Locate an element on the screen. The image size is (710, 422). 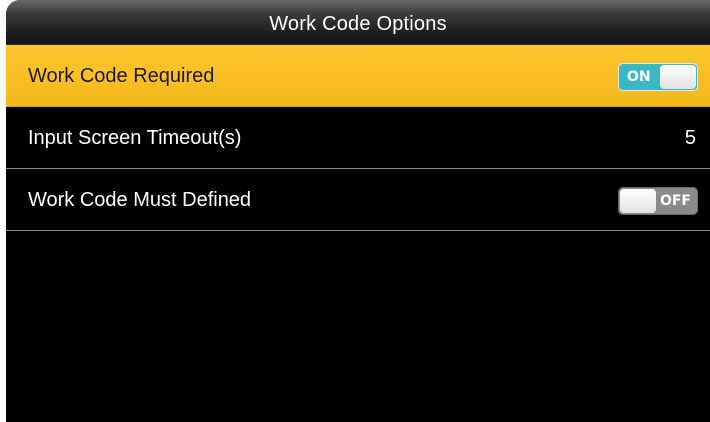
option-row-work-code-required: Work Code Required ON is located at coordinates (358, 76).